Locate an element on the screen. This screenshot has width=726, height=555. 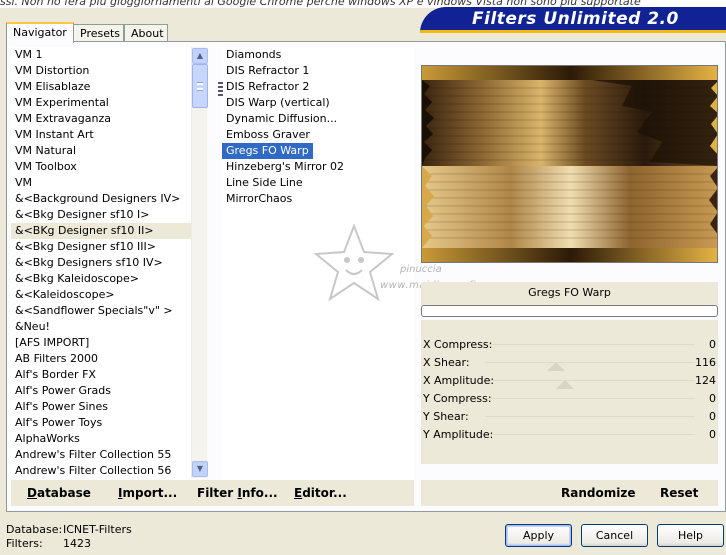
filter-item: DIS Refractor 2 is located at coordinates (318, 87).